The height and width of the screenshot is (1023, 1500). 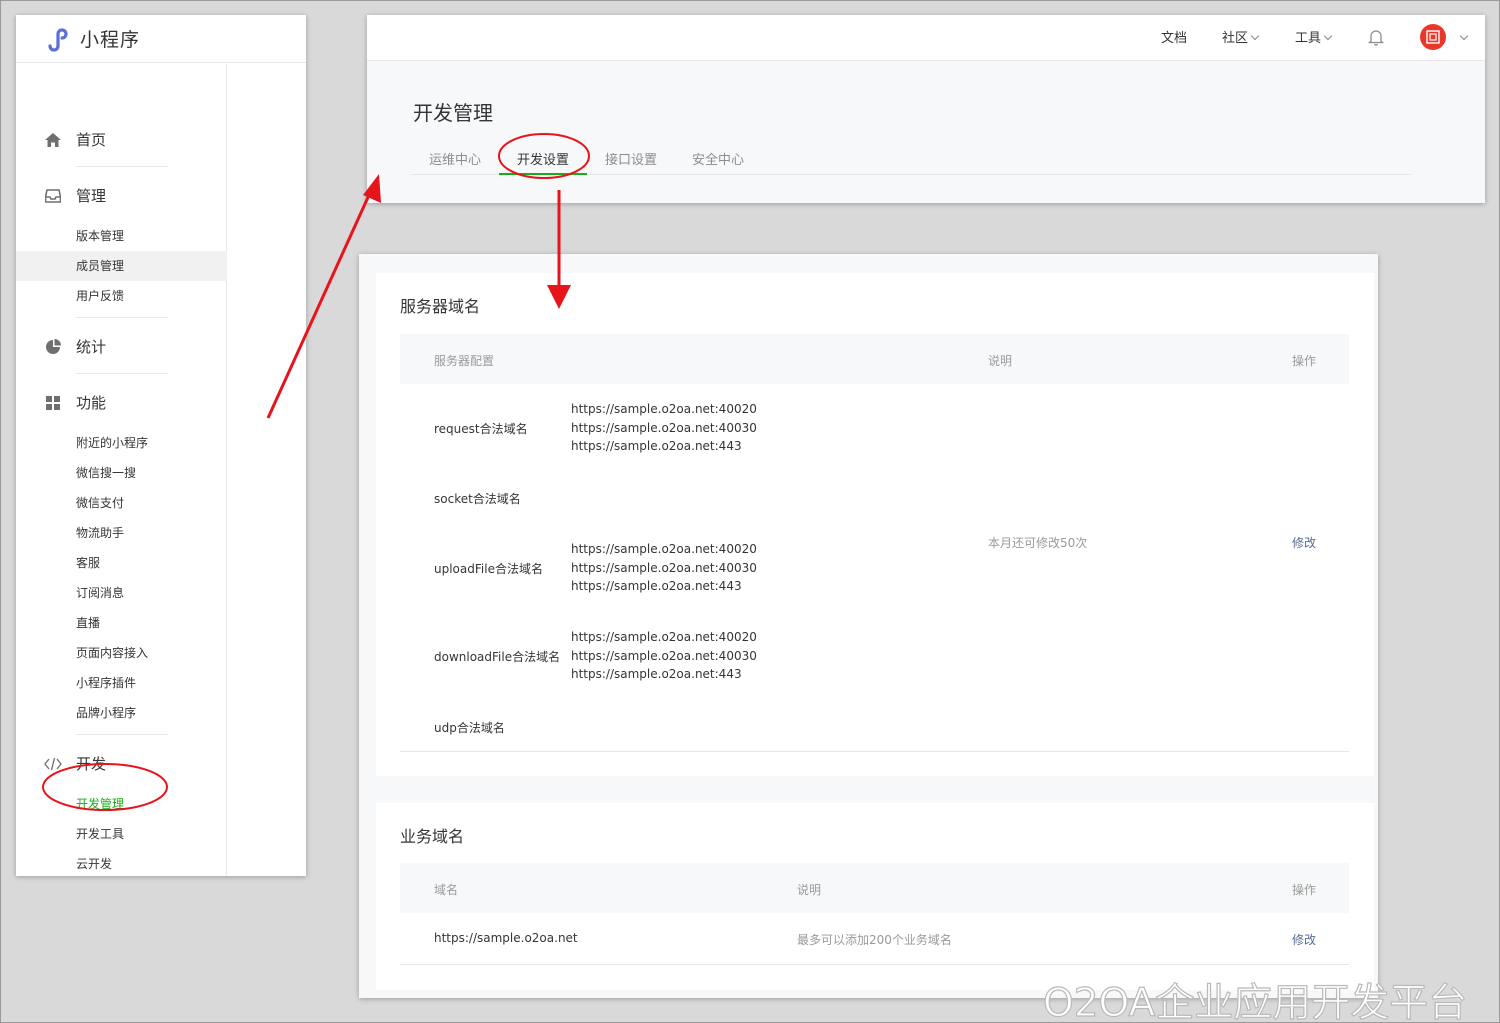 What do you see at coordinates (121, 236) in the screenshot?
I see `sidebar-item-version: 版本管理` at bounding box center [121, 236].